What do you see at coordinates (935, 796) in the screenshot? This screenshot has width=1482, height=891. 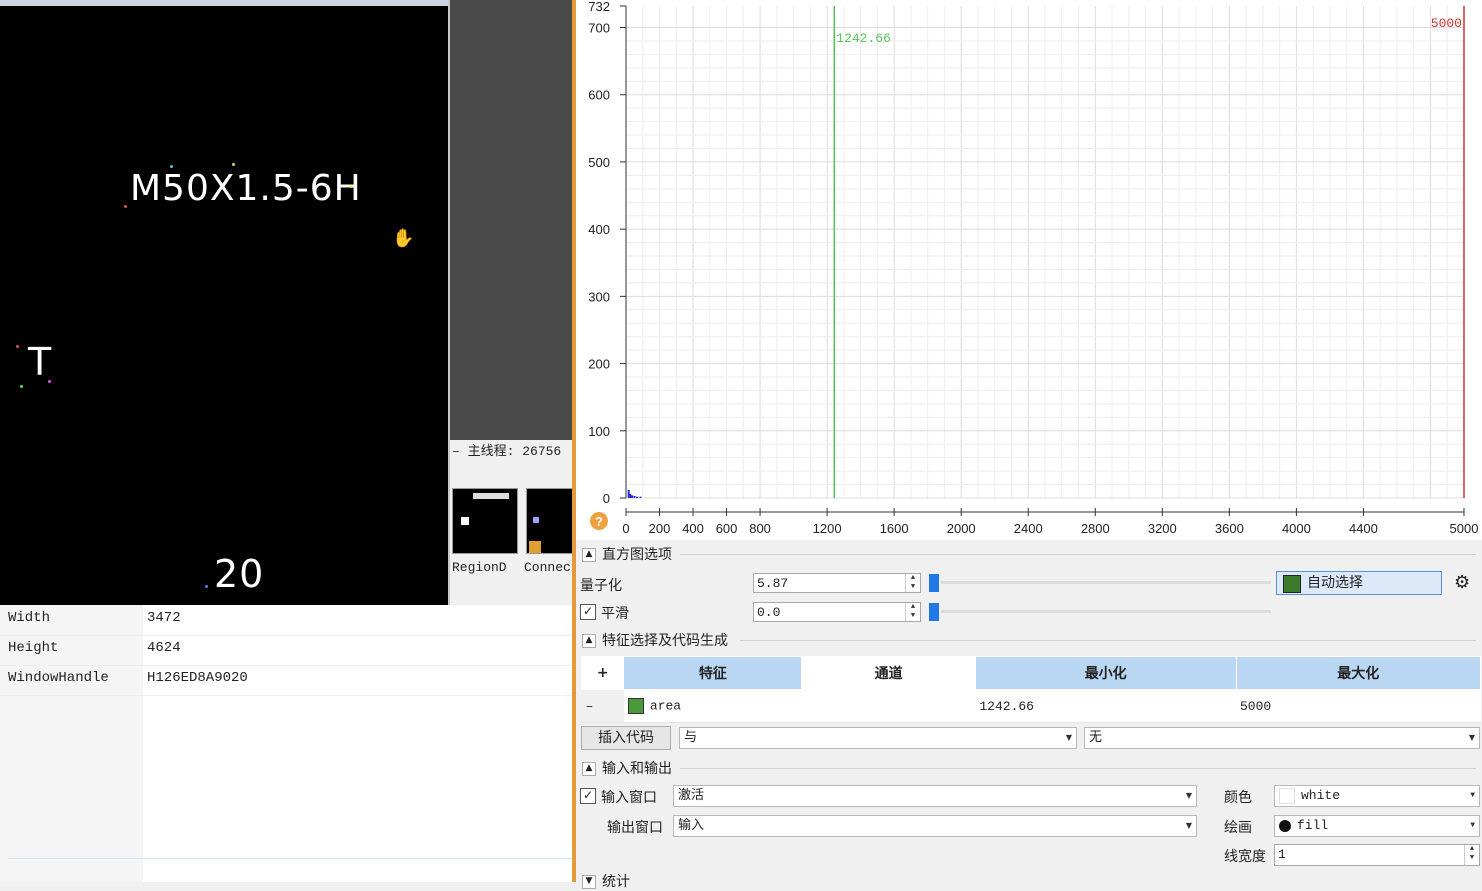 I see `input-window-combo: 激活 ▼` at bounding box center [935, 796].